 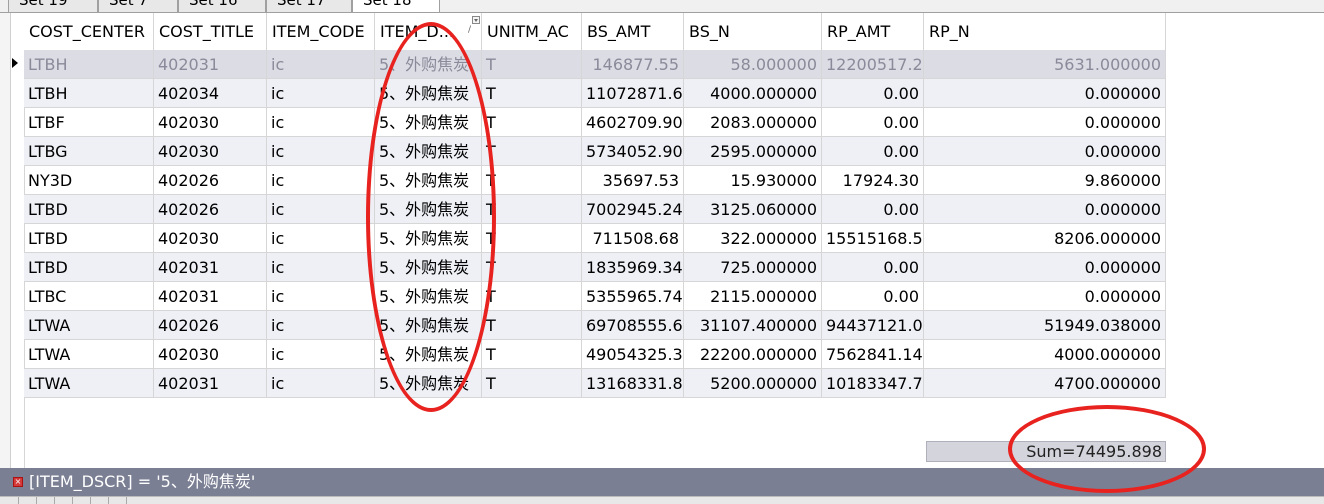 What do you see at coordinates (222, 6) in the screenshot?
I see `tab-set-16: Set 16` at bounding box center [222, 6].